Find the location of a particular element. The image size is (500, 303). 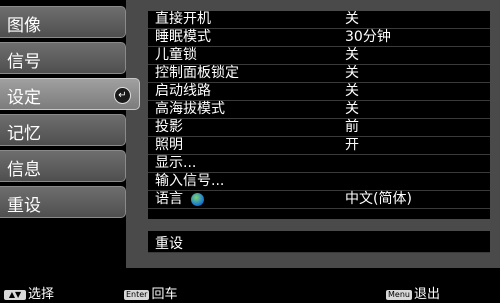

enter-key-icon: Enter is located at coordinates (137, 294).